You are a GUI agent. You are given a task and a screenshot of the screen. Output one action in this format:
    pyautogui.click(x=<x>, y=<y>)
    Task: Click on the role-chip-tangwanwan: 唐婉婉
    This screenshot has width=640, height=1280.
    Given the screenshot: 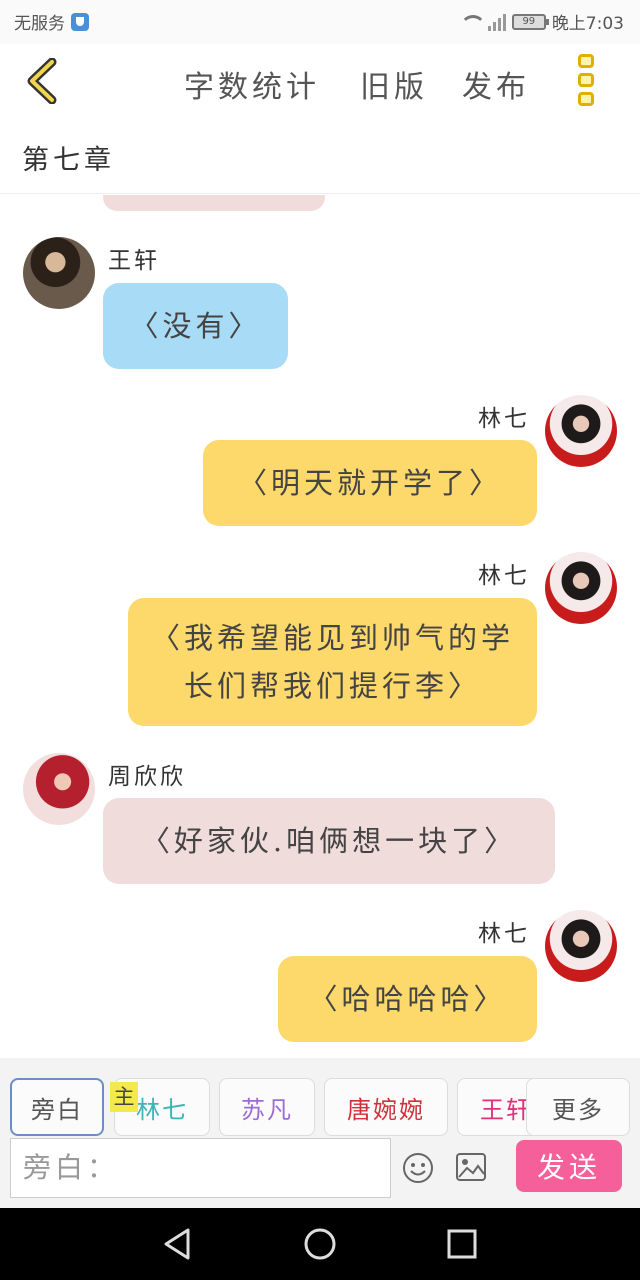 What is the action you would take?
    pyautogui.click(x=386, y=1107)
    